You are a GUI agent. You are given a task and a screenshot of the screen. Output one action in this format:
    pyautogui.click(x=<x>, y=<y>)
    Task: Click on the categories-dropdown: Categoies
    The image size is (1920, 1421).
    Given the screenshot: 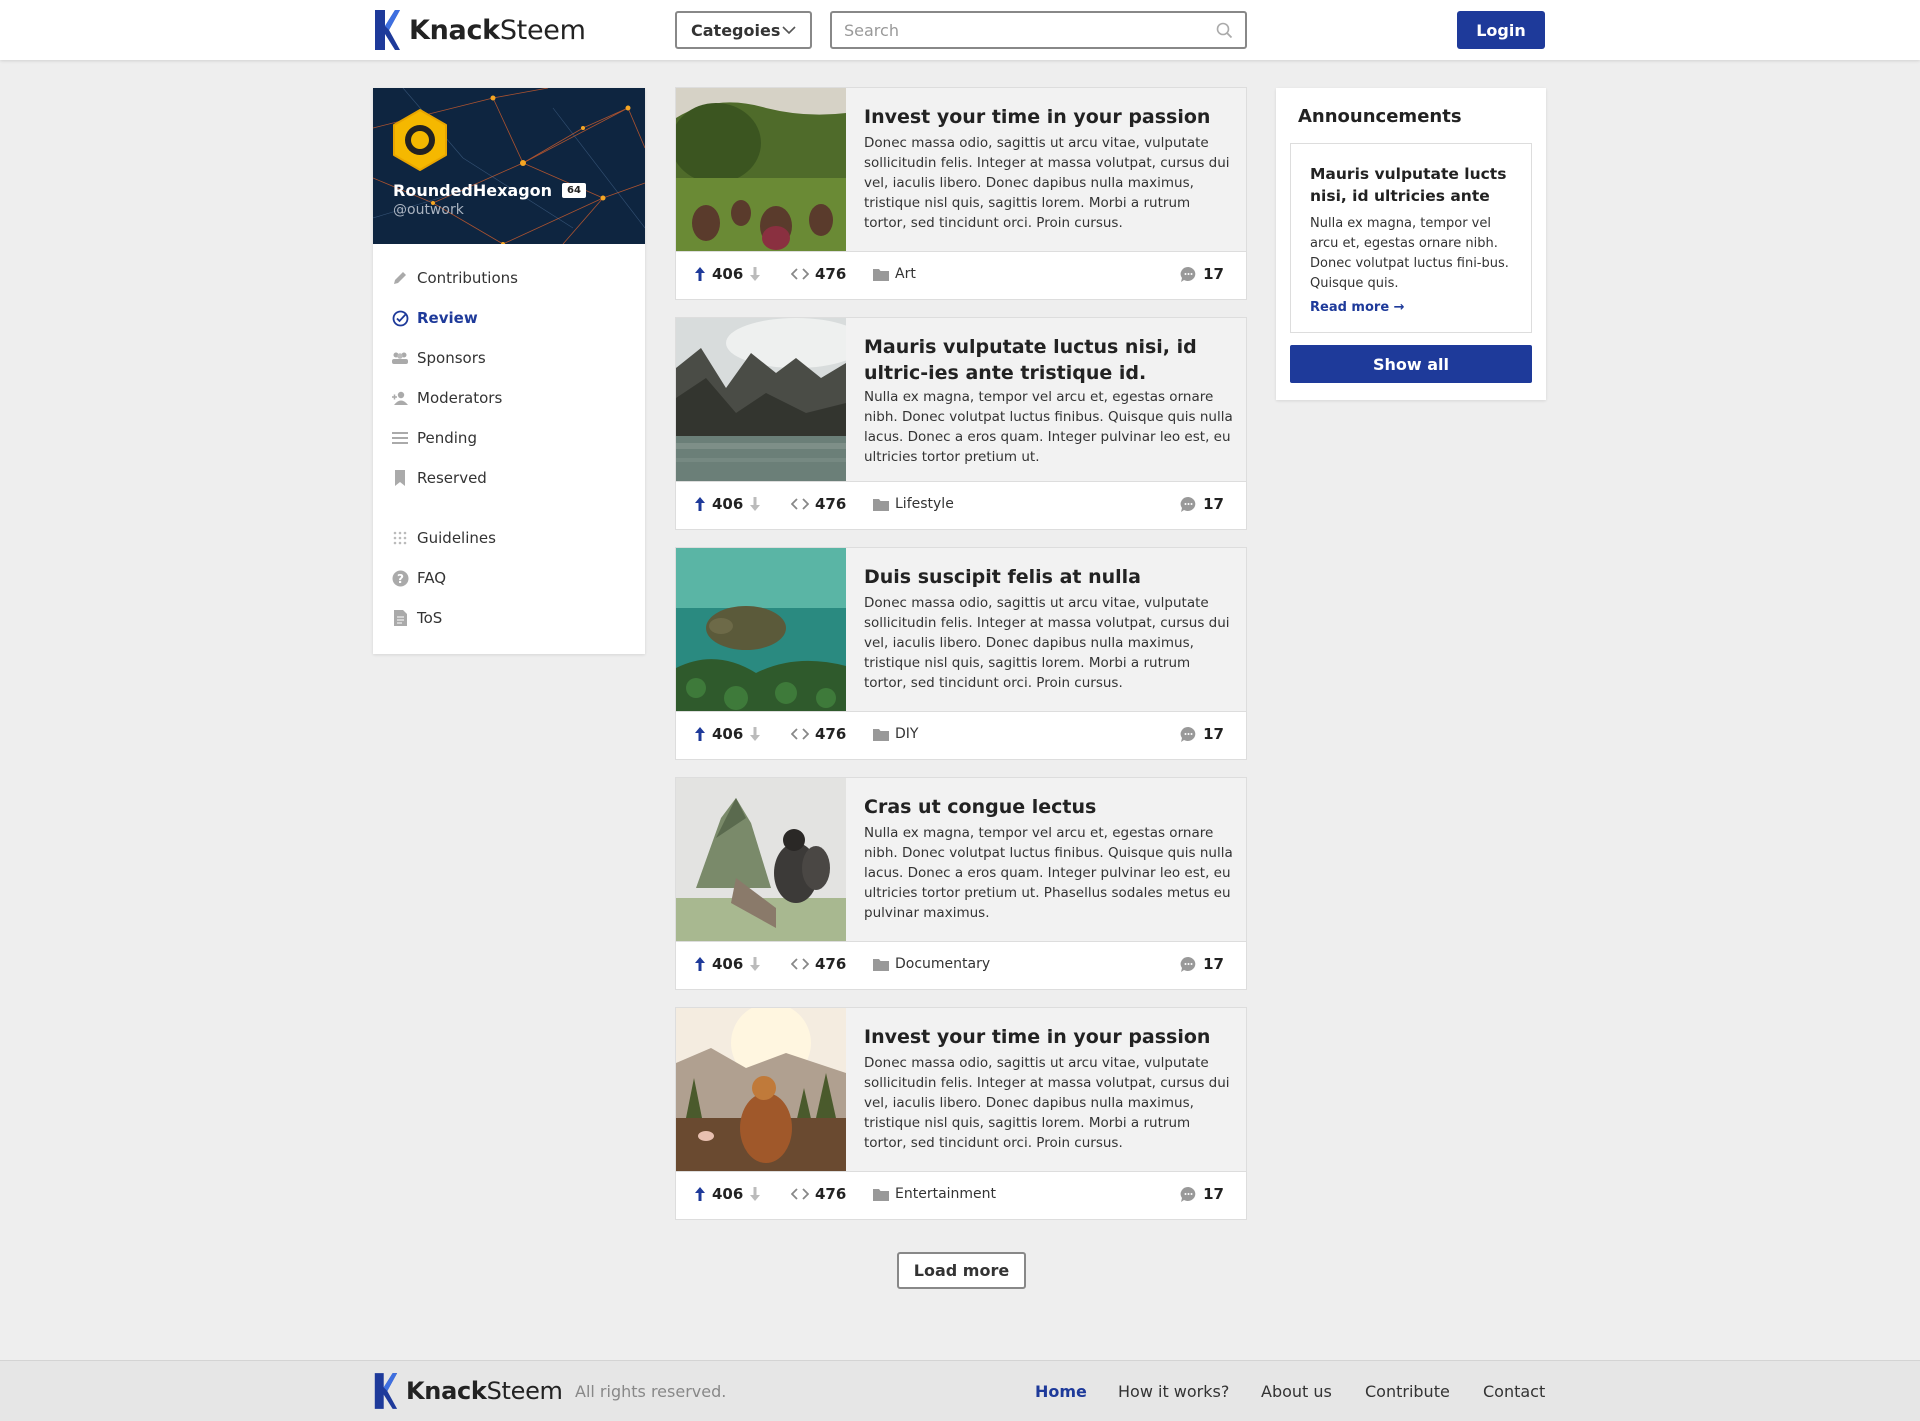 What is the action you would take?
    pyautogui.click(x=743, y=30)
    